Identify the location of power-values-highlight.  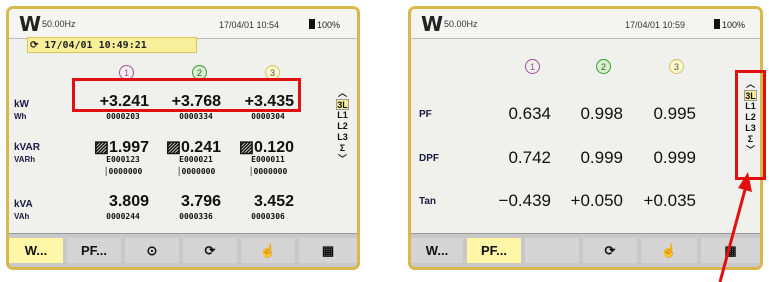
(186, 95).